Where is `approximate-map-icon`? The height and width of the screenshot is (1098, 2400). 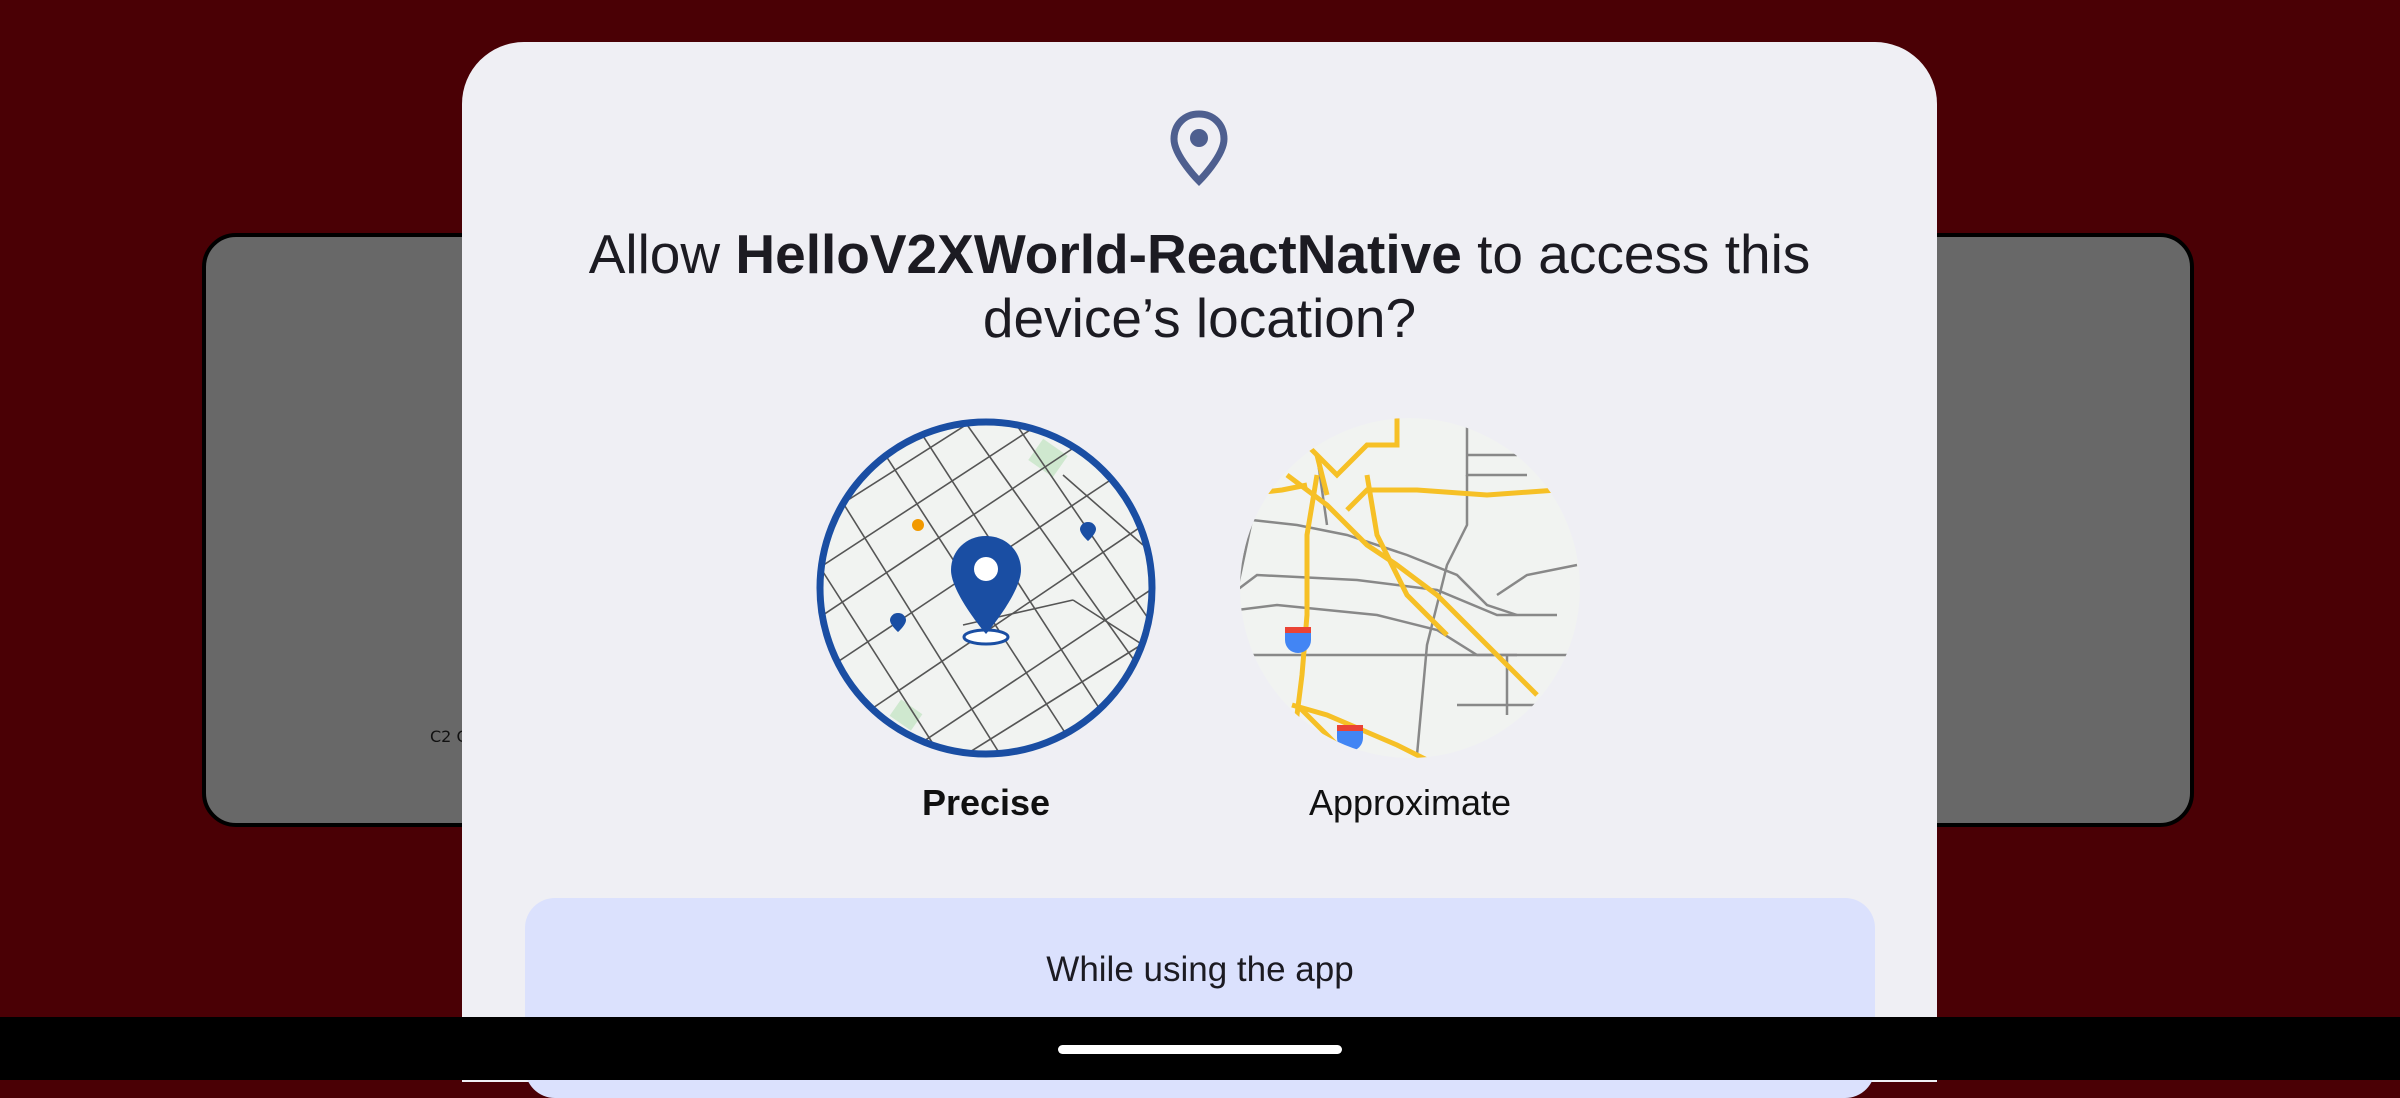 approximate-map-icon is located at coordinates (1410, 588).